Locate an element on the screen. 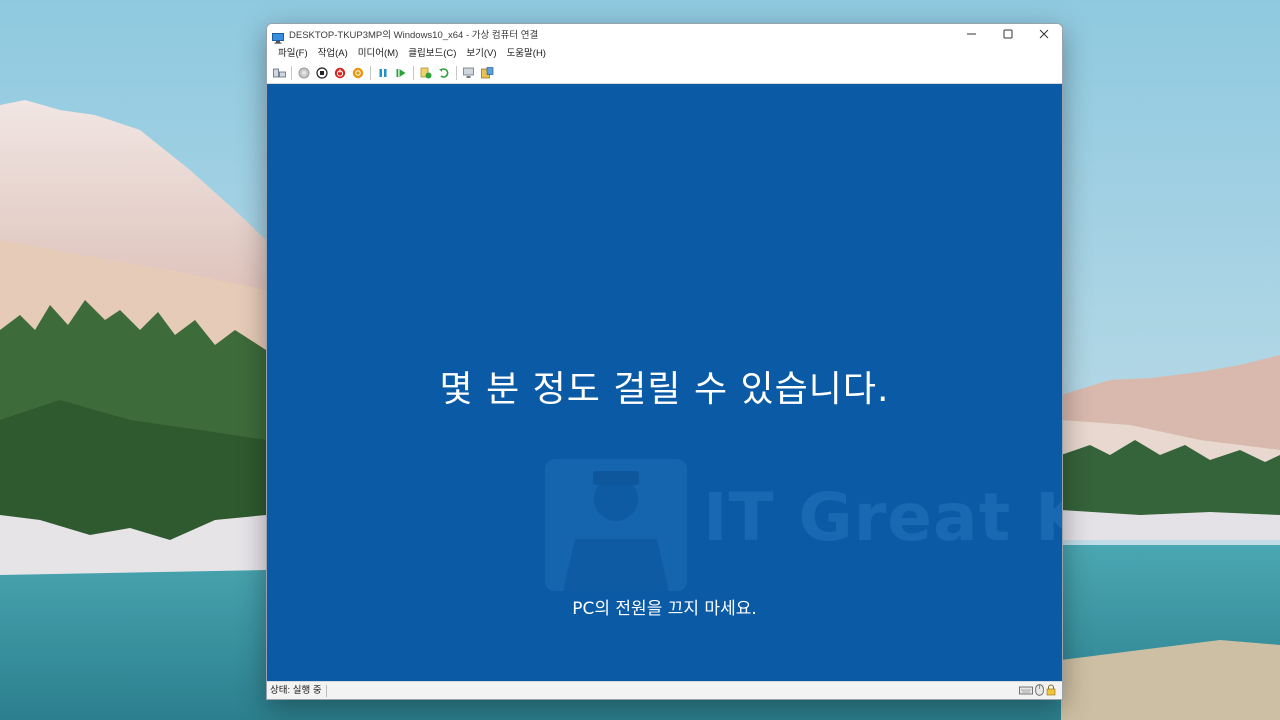 The image size is (1280, 720). maximize-button is located at coordinates (1008, 34).